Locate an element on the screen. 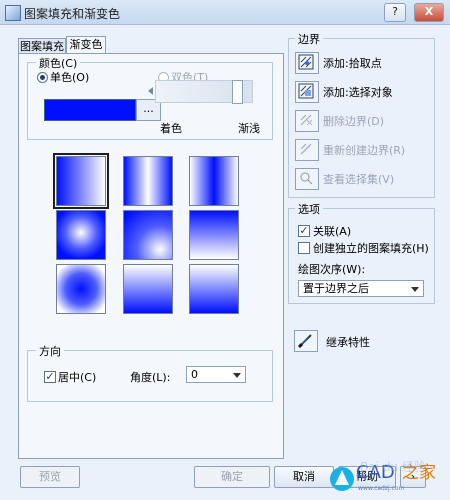 The image size is (450, 500). independent-hatch-checkbox is located at coordinates (304, 248).